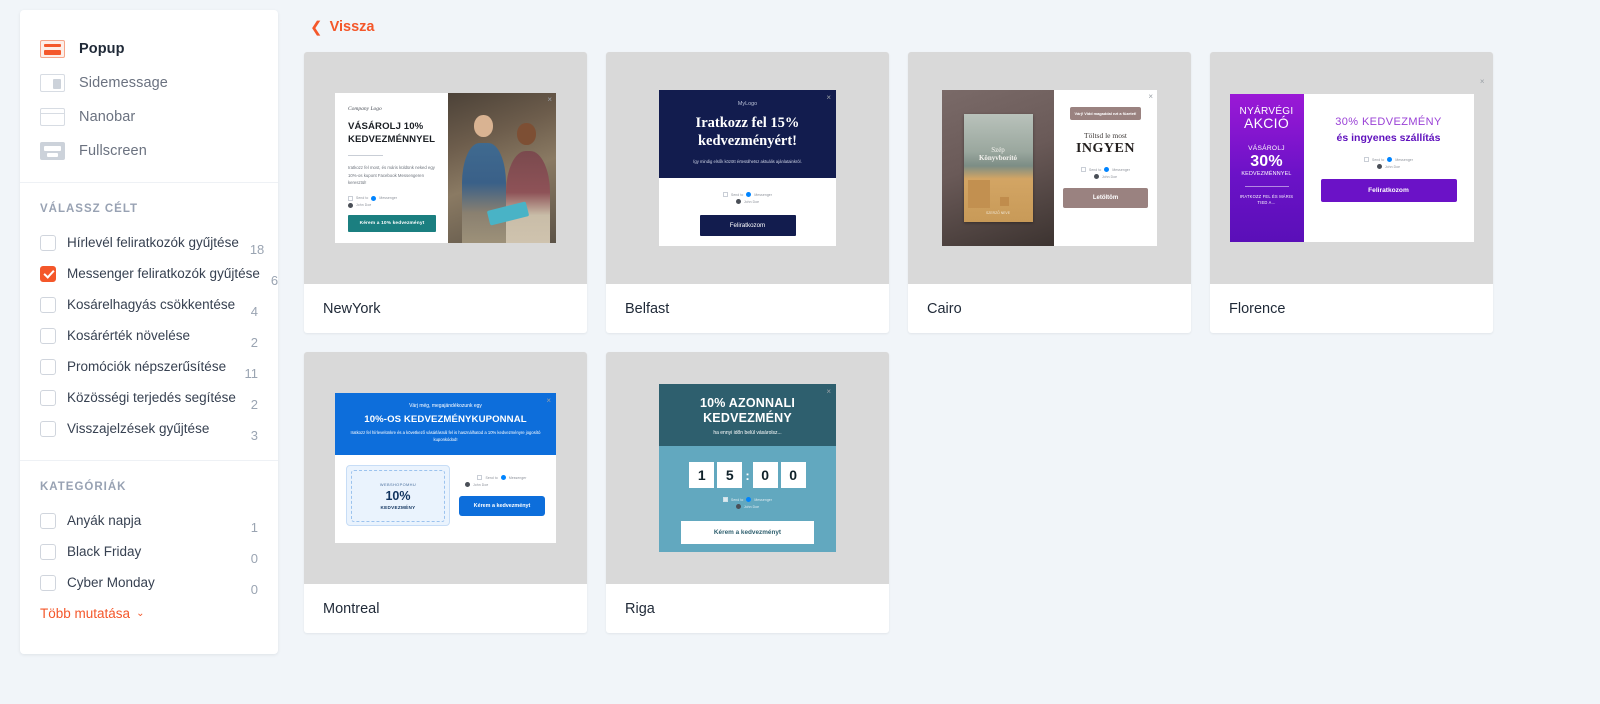 This screenshot has width=1600, height=704. What do you see at coordinates (149, 366) in the screenshot?
I see `goal-filter-row: Promóciók népszerűsítése 11` at bounding box center [149, 366].